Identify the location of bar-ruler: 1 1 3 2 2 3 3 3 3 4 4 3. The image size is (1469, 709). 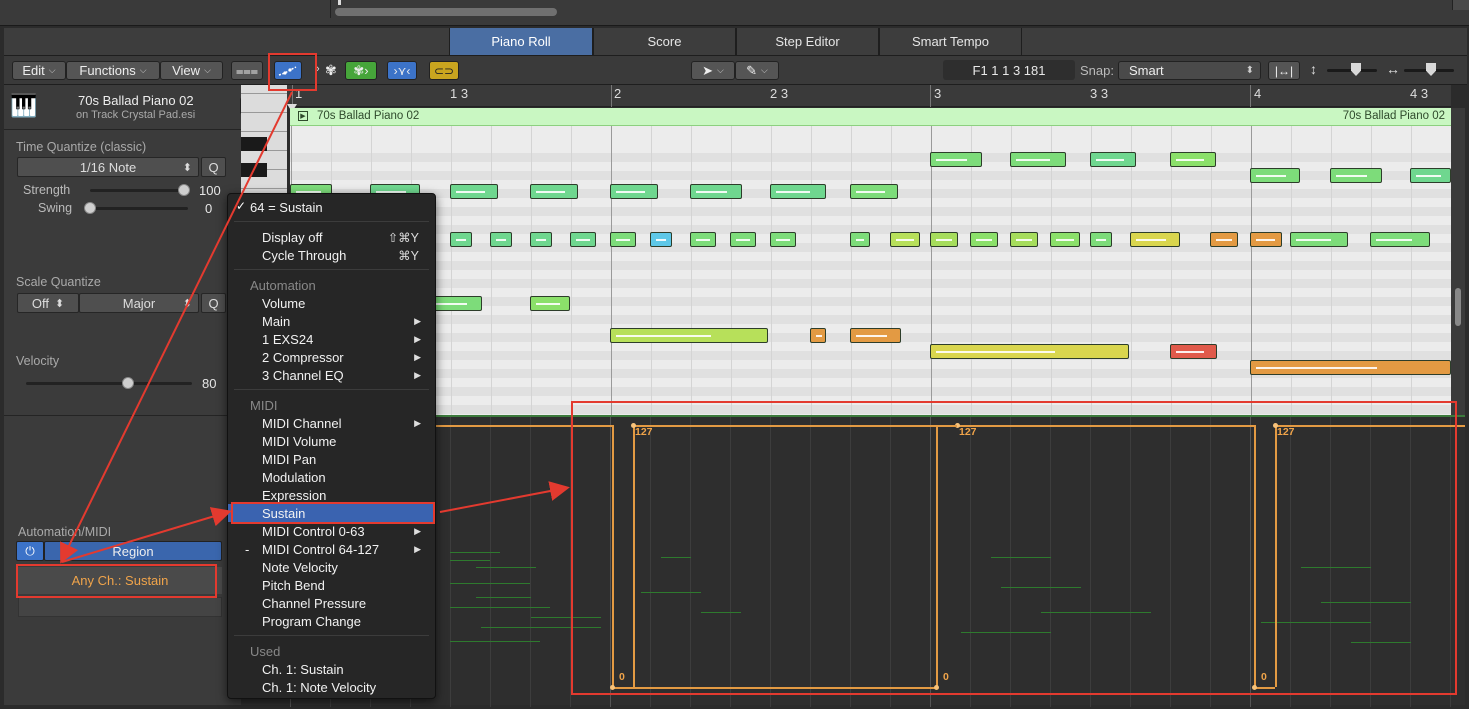
(869, 96).